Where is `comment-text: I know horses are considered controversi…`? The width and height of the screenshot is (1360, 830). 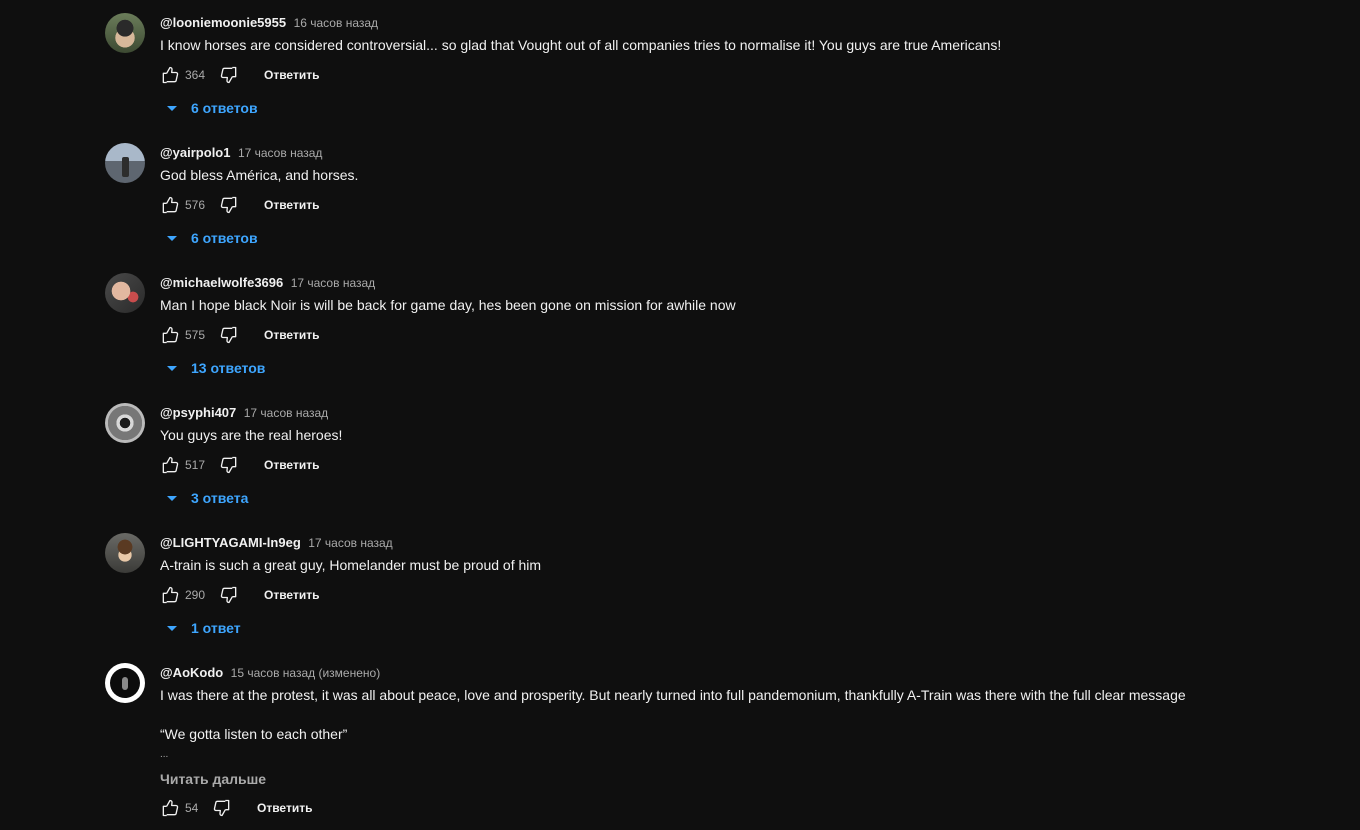 comment-text: I know horses are considered controversi… is located at coordinates (581, 45).